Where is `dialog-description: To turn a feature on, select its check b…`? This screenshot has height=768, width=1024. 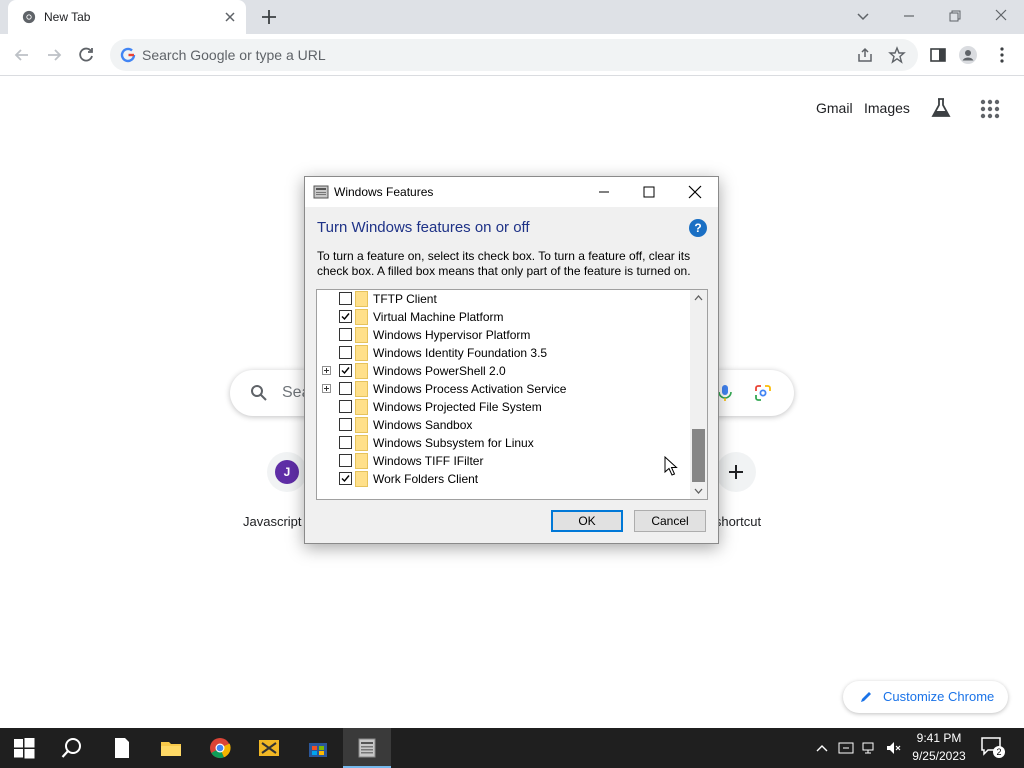 dialog-description: To turn a feature on, select its check b… is located at coordinates (504, 263).